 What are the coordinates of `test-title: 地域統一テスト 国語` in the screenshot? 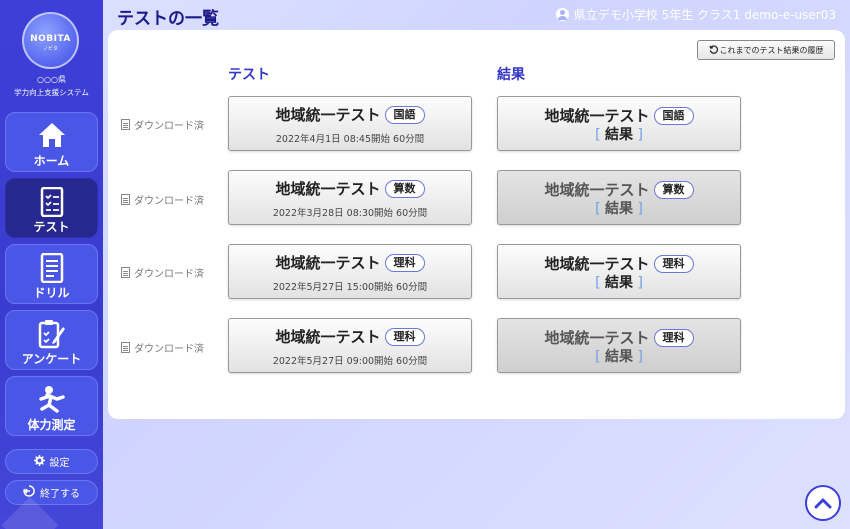 It's located at (350, 114).